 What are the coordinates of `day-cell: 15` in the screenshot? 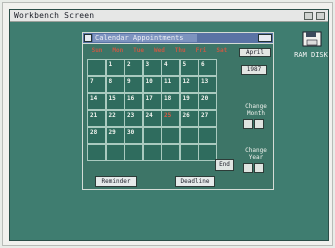 It's located at (115, 101).